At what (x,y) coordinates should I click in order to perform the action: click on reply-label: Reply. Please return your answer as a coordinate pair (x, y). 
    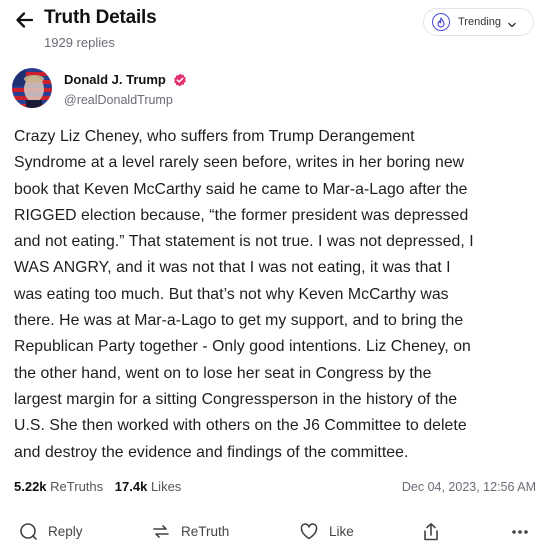
    Looking at the image, I should click on (65, 531).